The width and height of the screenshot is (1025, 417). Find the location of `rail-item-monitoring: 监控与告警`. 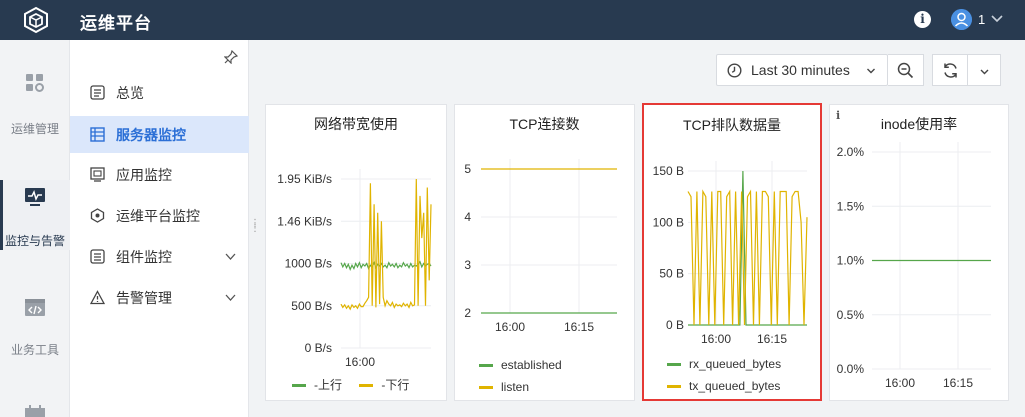

rail-item-monitoring: 监控与告警 is located at coordinates (35, 215).